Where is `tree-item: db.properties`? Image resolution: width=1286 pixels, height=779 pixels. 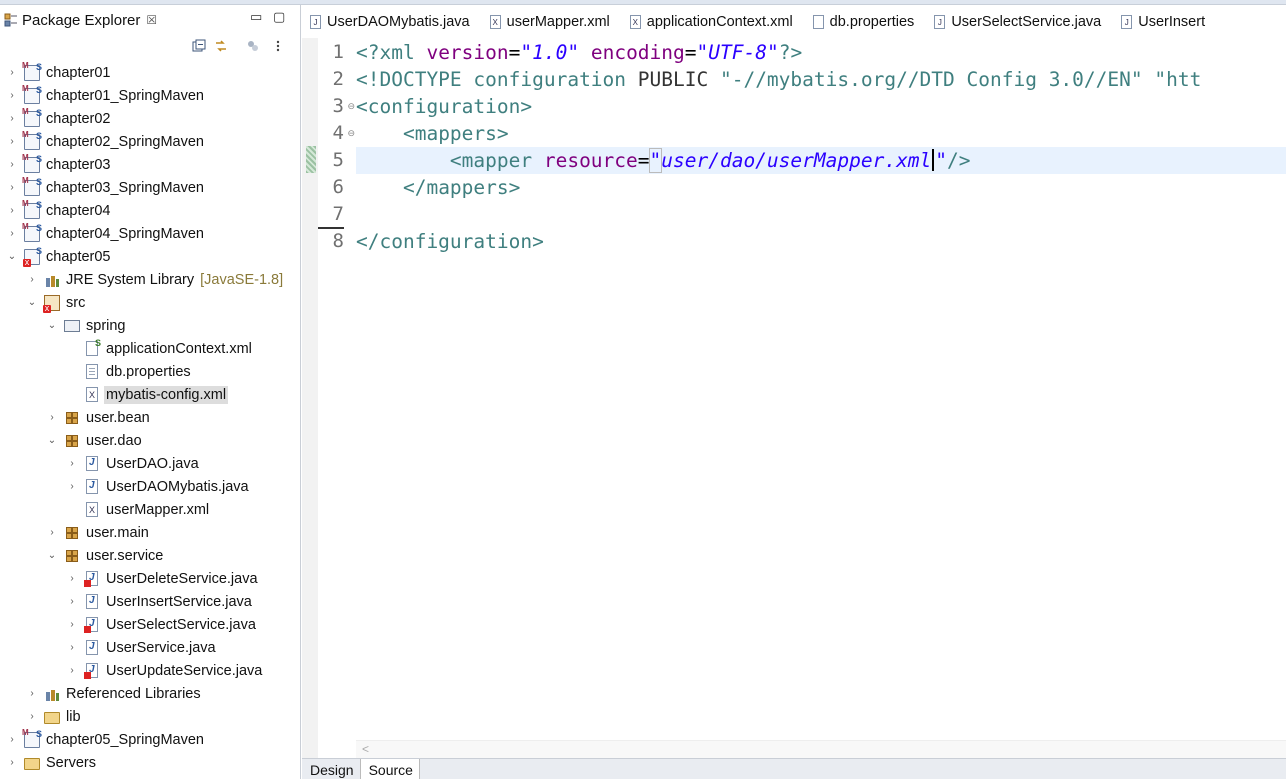 tree-item: db.properties is located at coordinates (150, 371).